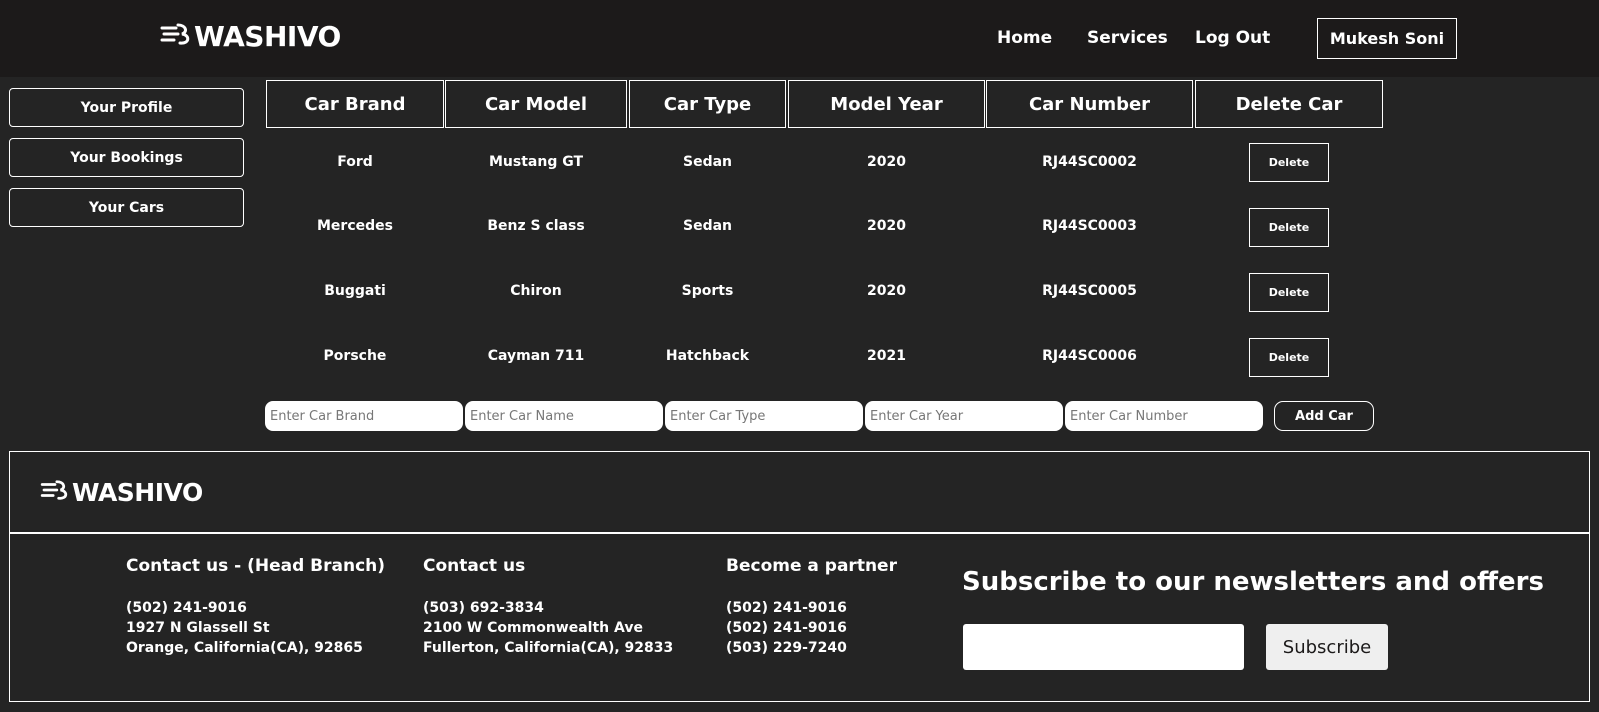 The width and height of the screenshot is (1599, 712). Describe the element at coordinates (564, 416) in the screenshot. I see `car-name-input` at that location.